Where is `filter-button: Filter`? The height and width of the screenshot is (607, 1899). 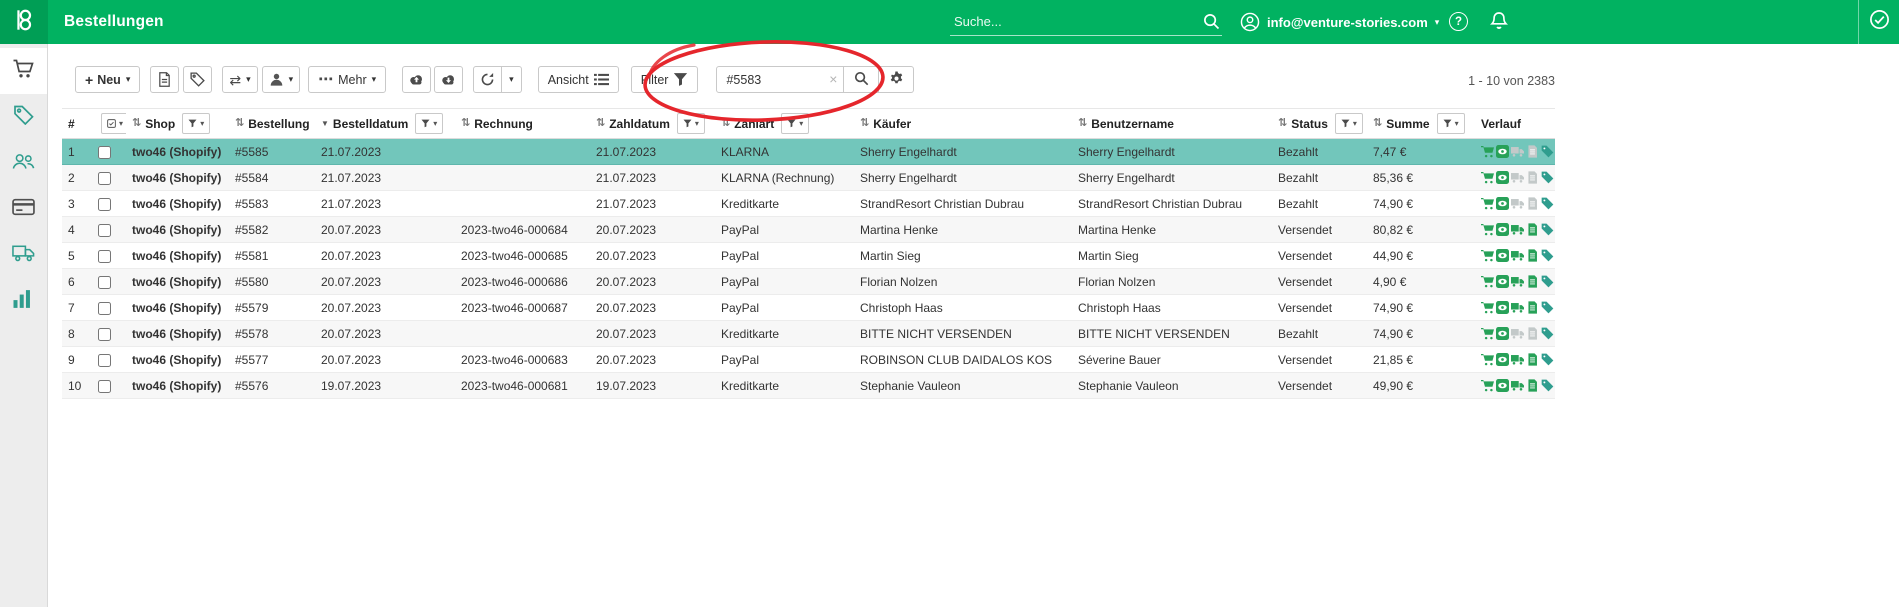 filter-button: Filter is located at coordinates (664, 79).